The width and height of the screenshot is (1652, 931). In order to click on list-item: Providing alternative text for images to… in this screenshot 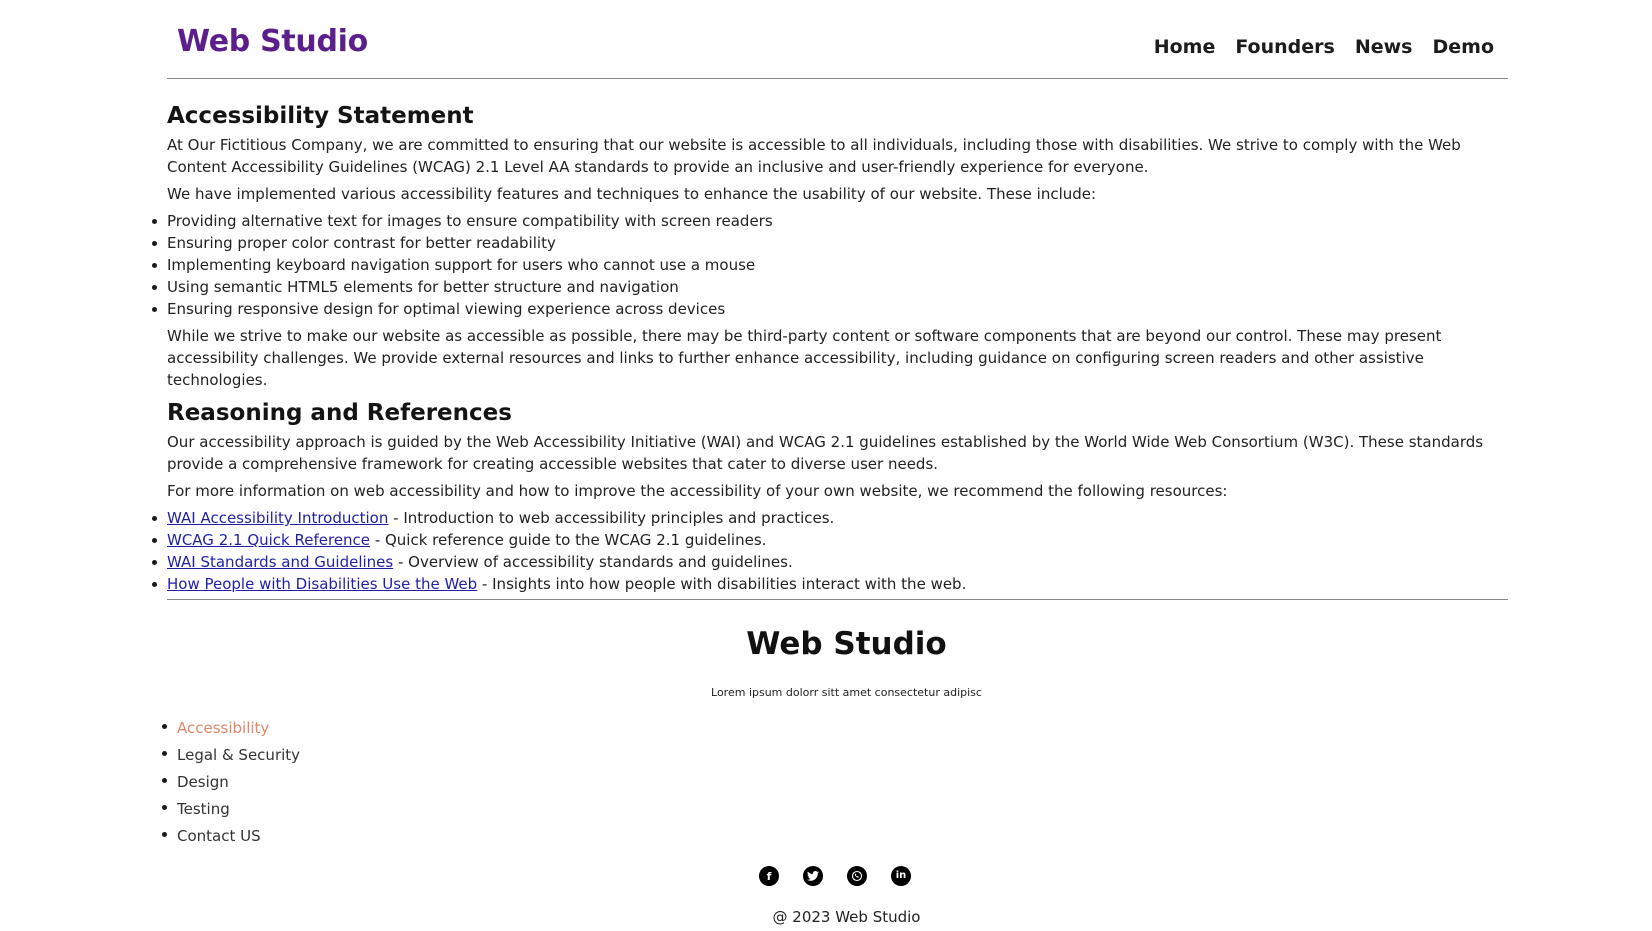, I will do `click(830, 221)`.